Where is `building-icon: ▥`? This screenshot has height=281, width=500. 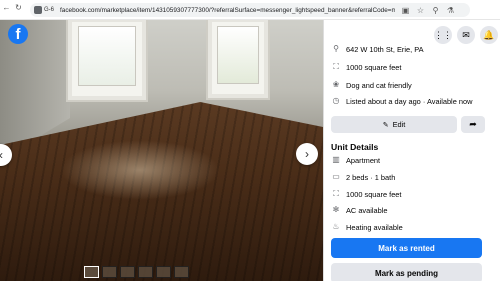
building-icon: ▥ is located at coordinates (336, 159).